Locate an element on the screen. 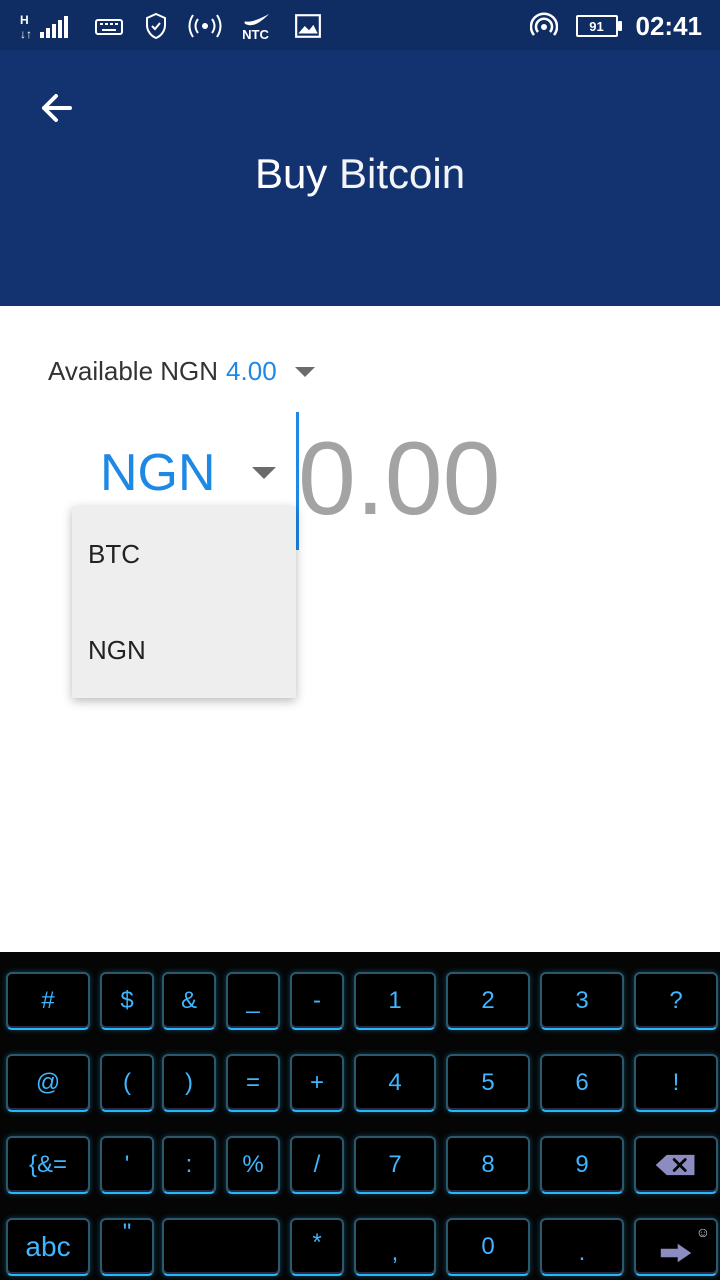  key-6: 6 is located at coordinates (582, 1083).